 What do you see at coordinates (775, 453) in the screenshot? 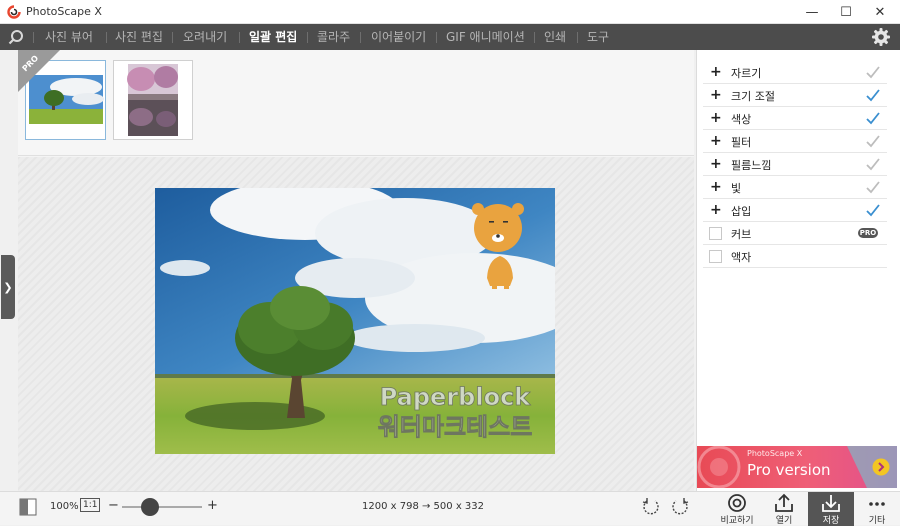
I see `ad-brand: PhotoScape X` at bounding box center [775, 453].